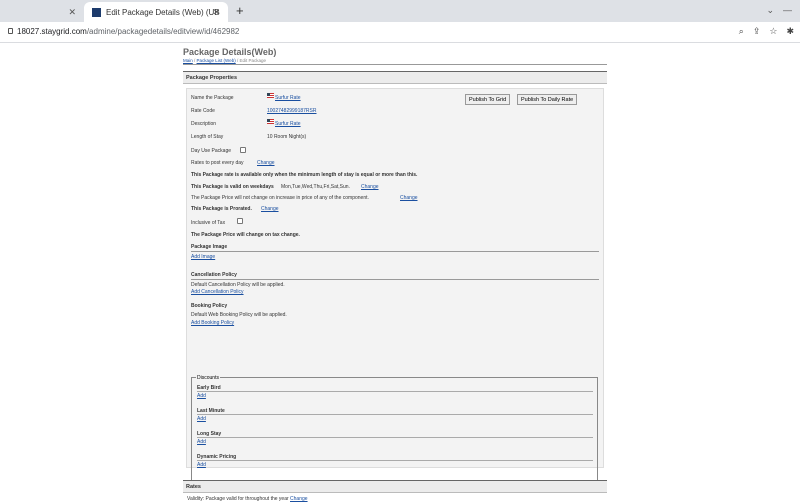  Describe the element at coordinates (10, 31) in the screenshot. I see `lock-icon` at that location.